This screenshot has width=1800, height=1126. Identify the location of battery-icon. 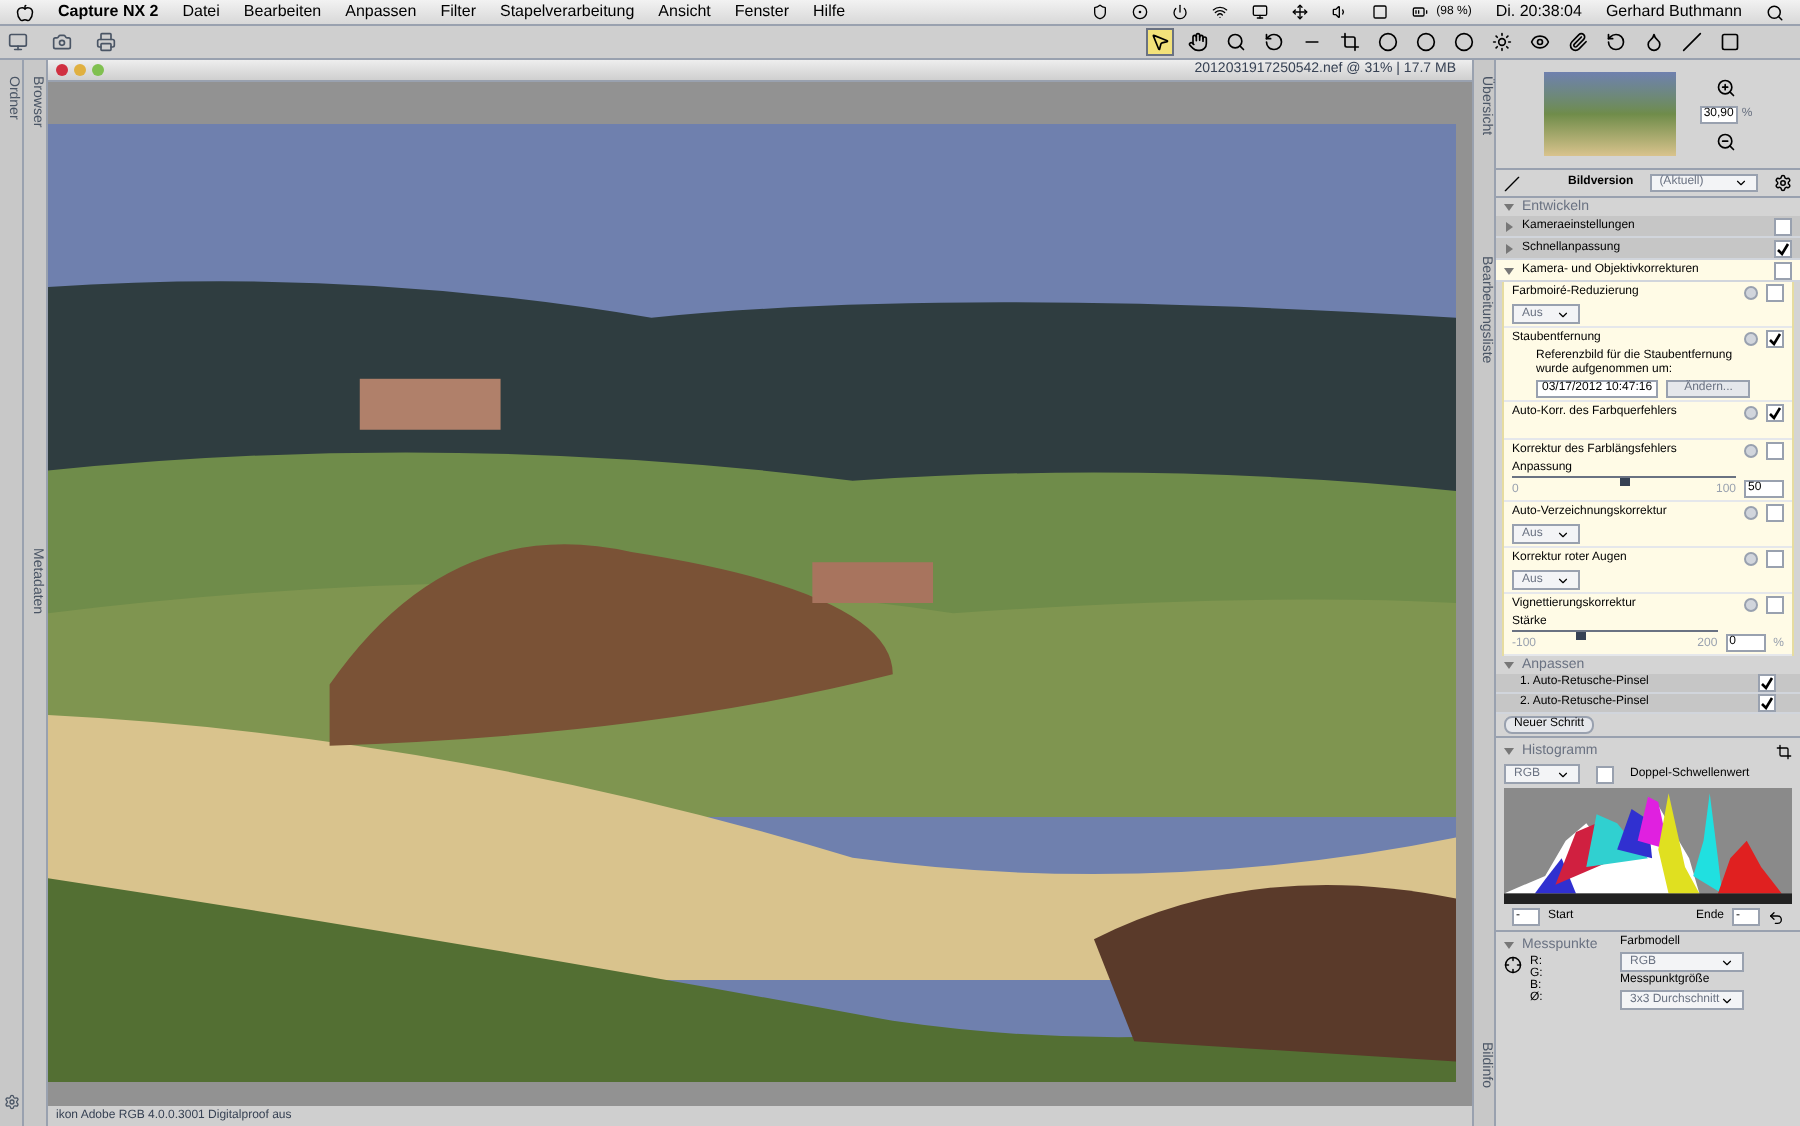
(1420, 12).